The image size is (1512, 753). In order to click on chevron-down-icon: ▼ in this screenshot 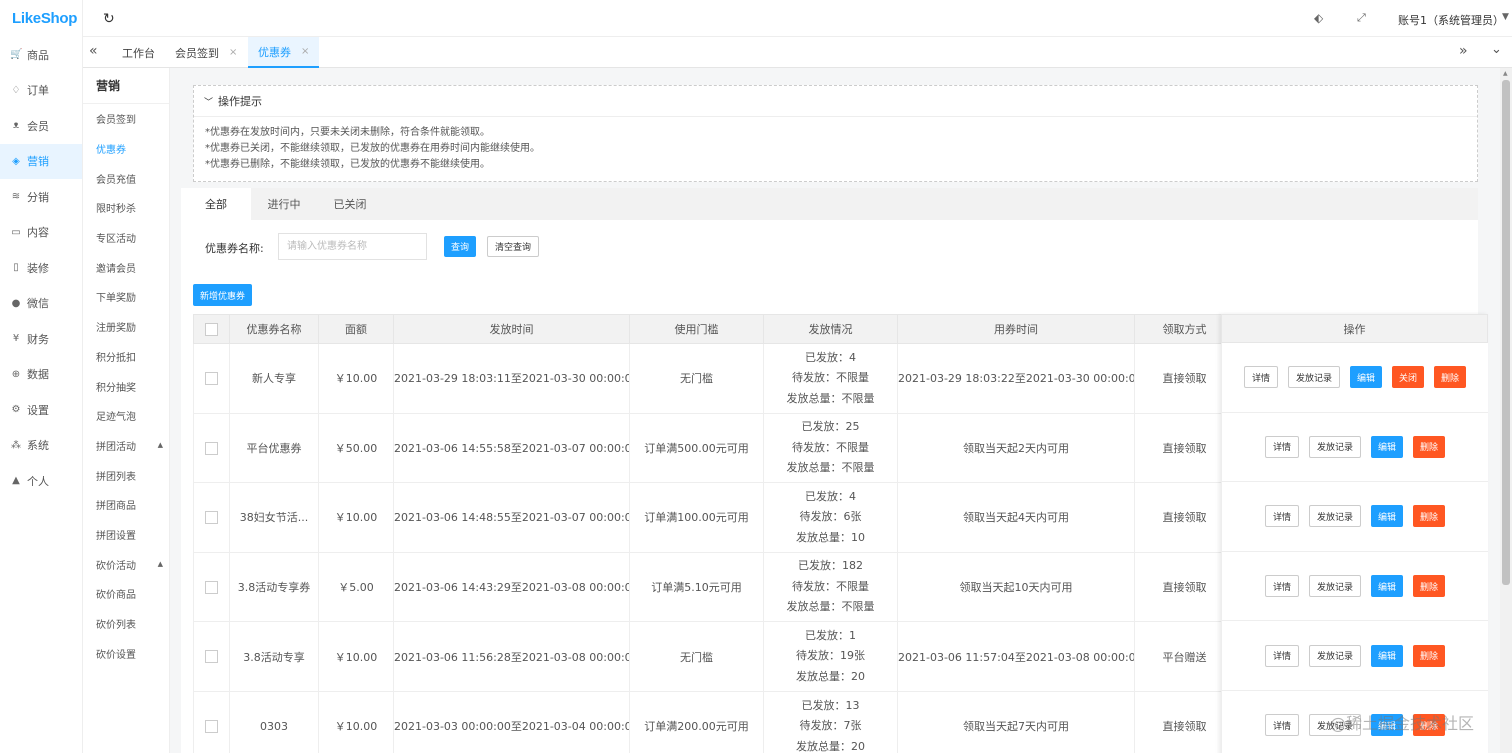, I will do `click(1505, 17)`.